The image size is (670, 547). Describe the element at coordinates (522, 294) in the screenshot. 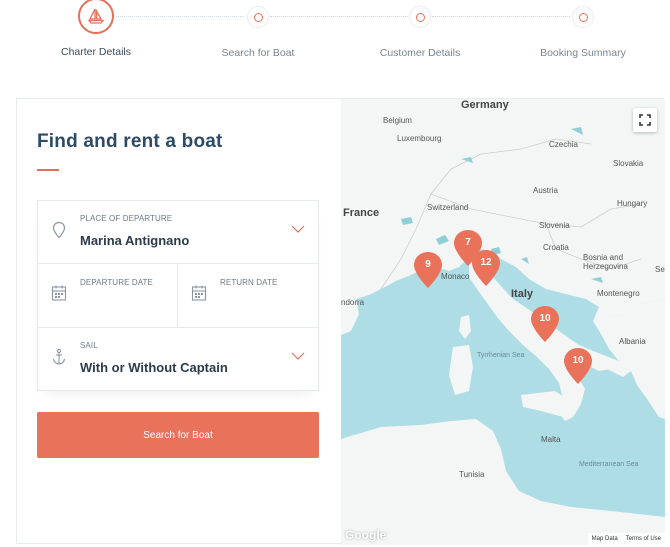

I see `map-label: Italy` at that location.